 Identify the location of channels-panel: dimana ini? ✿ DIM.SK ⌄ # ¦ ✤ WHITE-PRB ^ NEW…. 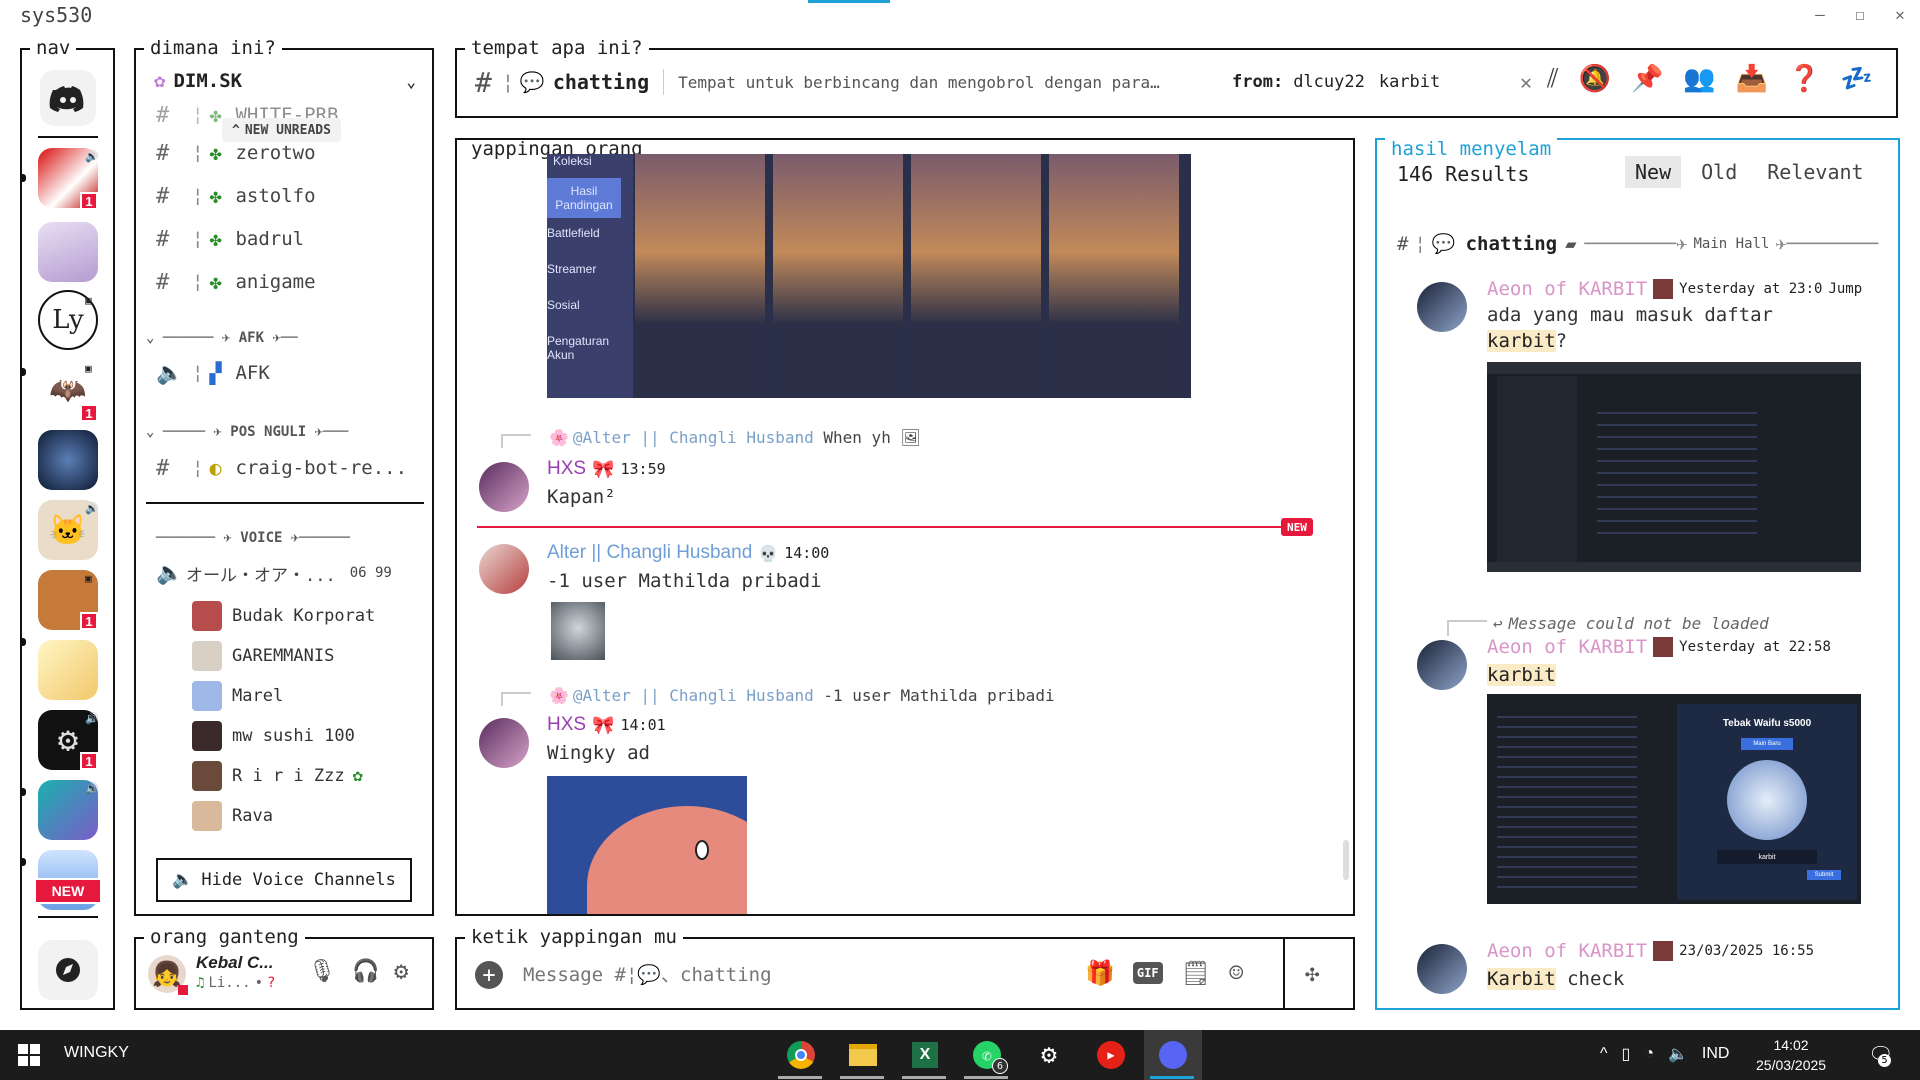
(284, 476).